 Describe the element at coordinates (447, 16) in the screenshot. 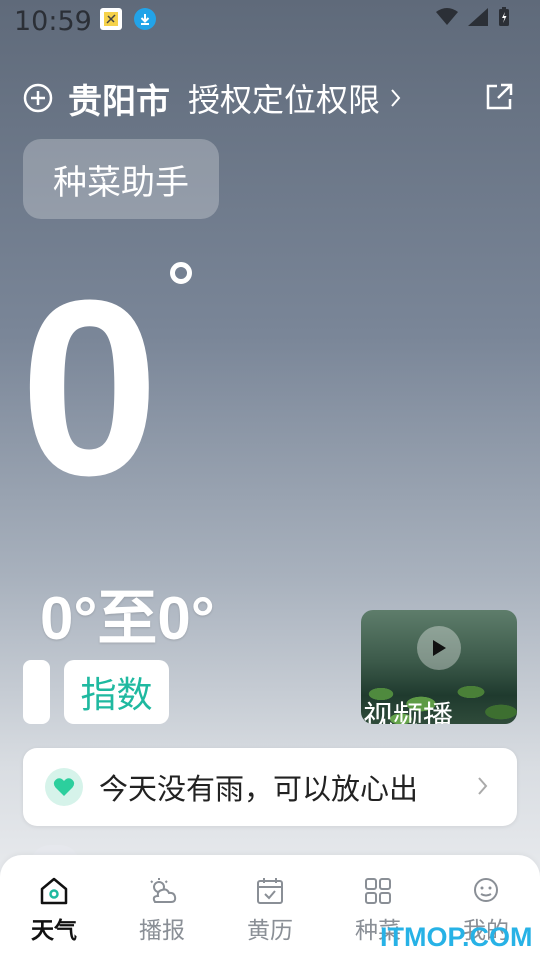

I see `wifi-icon` at that location.